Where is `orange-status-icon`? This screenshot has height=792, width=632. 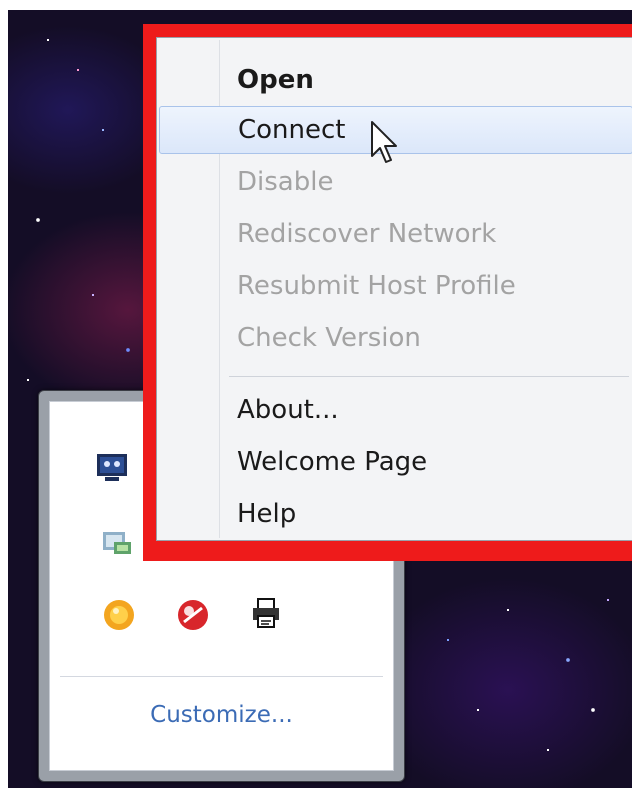 orange-status-icon is located at coordinates (119, 615).